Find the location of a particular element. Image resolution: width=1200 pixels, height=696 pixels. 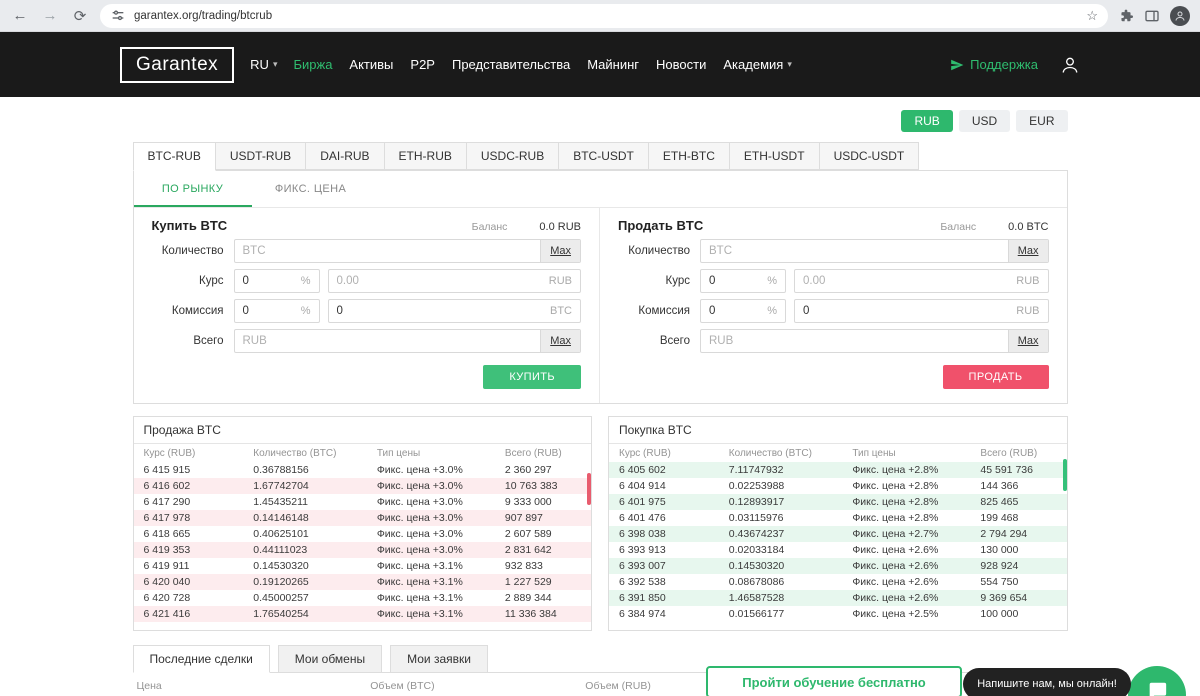

cell: 0.43674237 is located at coordinates (756, 534).